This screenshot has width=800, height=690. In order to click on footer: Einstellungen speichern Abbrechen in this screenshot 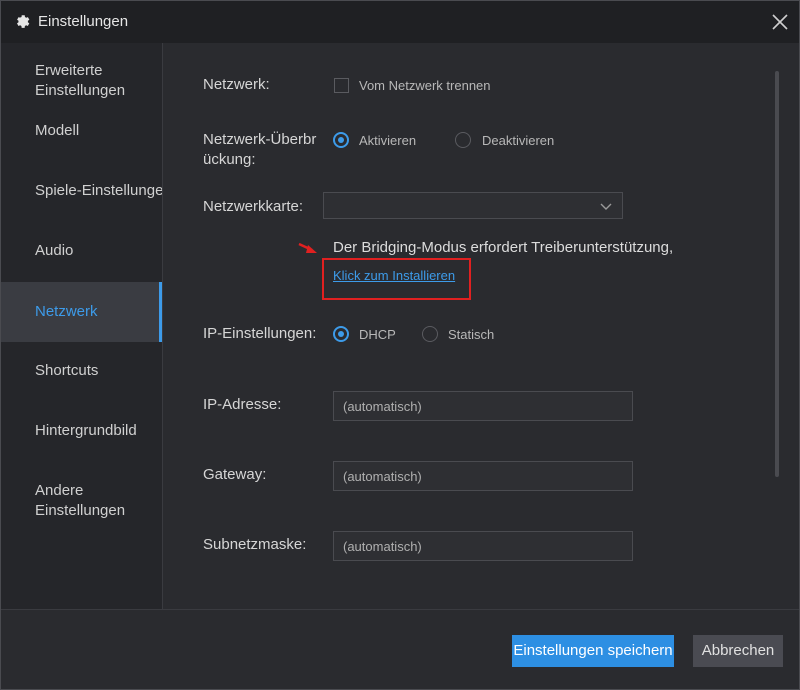, I will do `click(400, 649)`.